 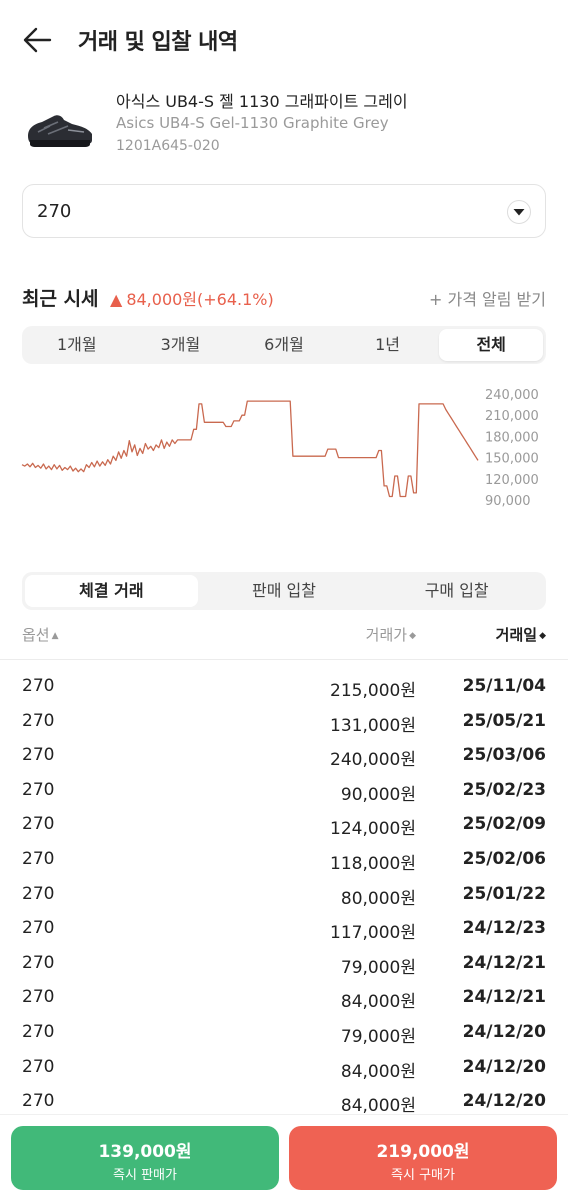 What do you see at coordinates (158, 42) in the screenshot?
I see `page-title: 거래 및 입찰 내역` at bounding box center [158, 42].